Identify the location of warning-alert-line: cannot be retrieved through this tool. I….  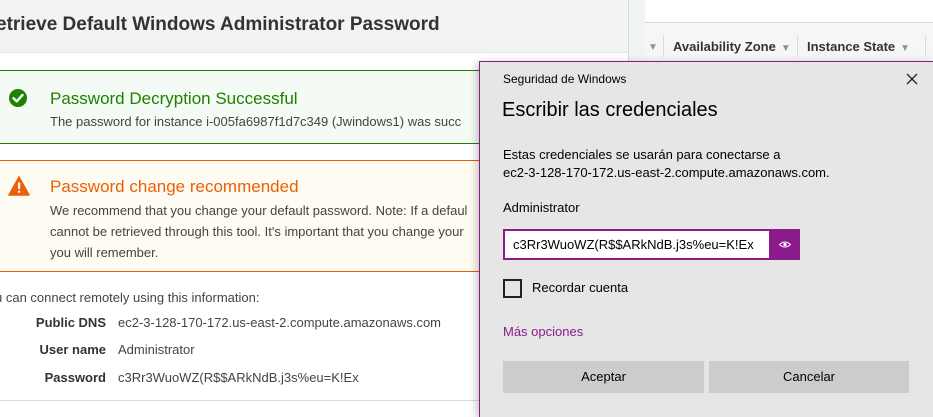
(257, 231).